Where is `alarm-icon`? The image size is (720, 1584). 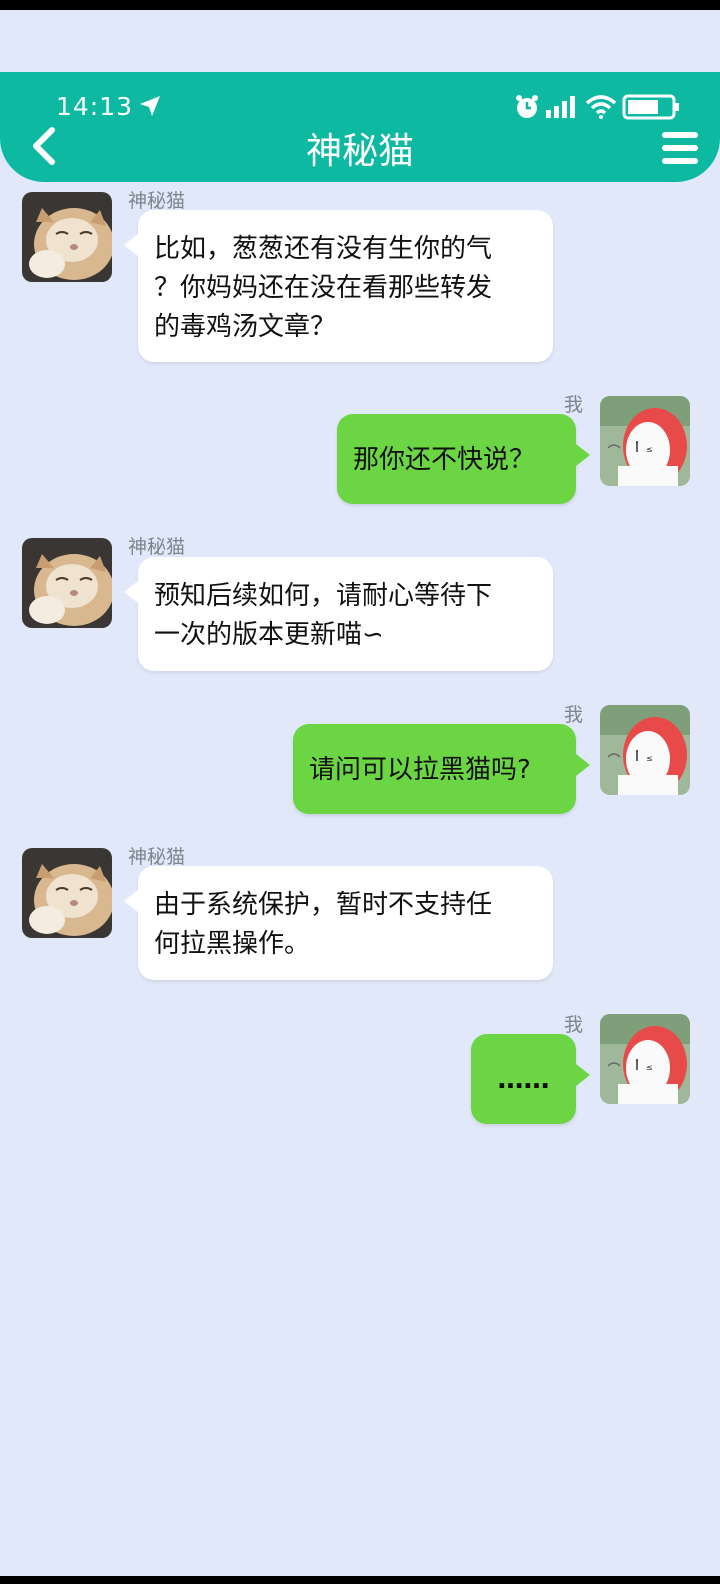 alarm-icon is located at coordinates (527, 106).